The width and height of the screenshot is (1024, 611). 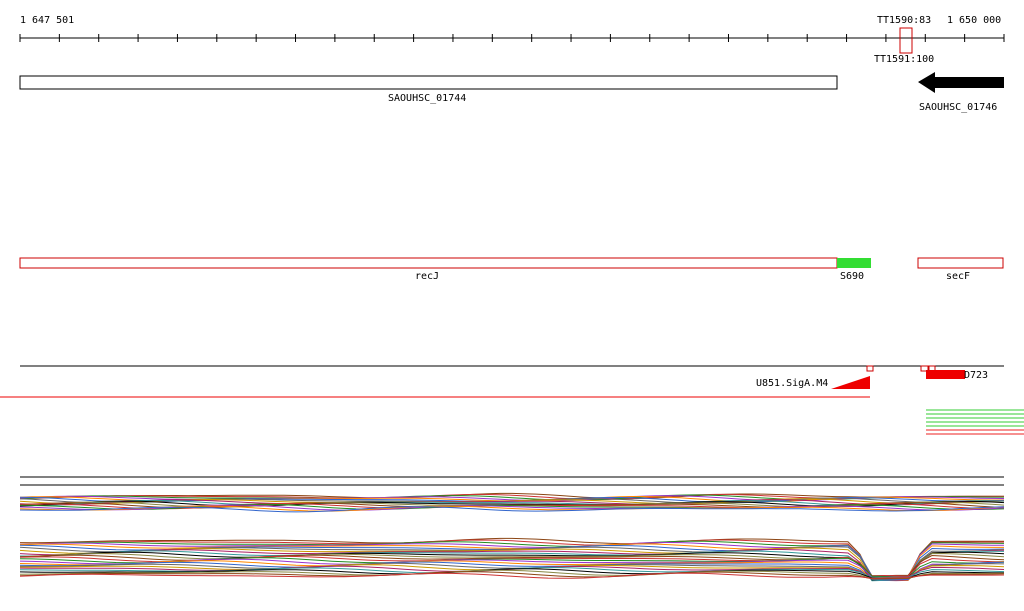 I want to click on promoter-block-d723, so click(x=945, y=374).